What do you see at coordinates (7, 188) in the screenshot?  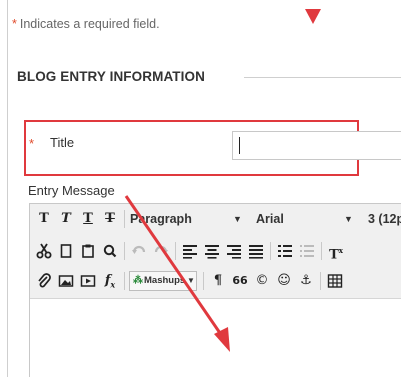 I see `left-border` at bounding box center [7, 188].